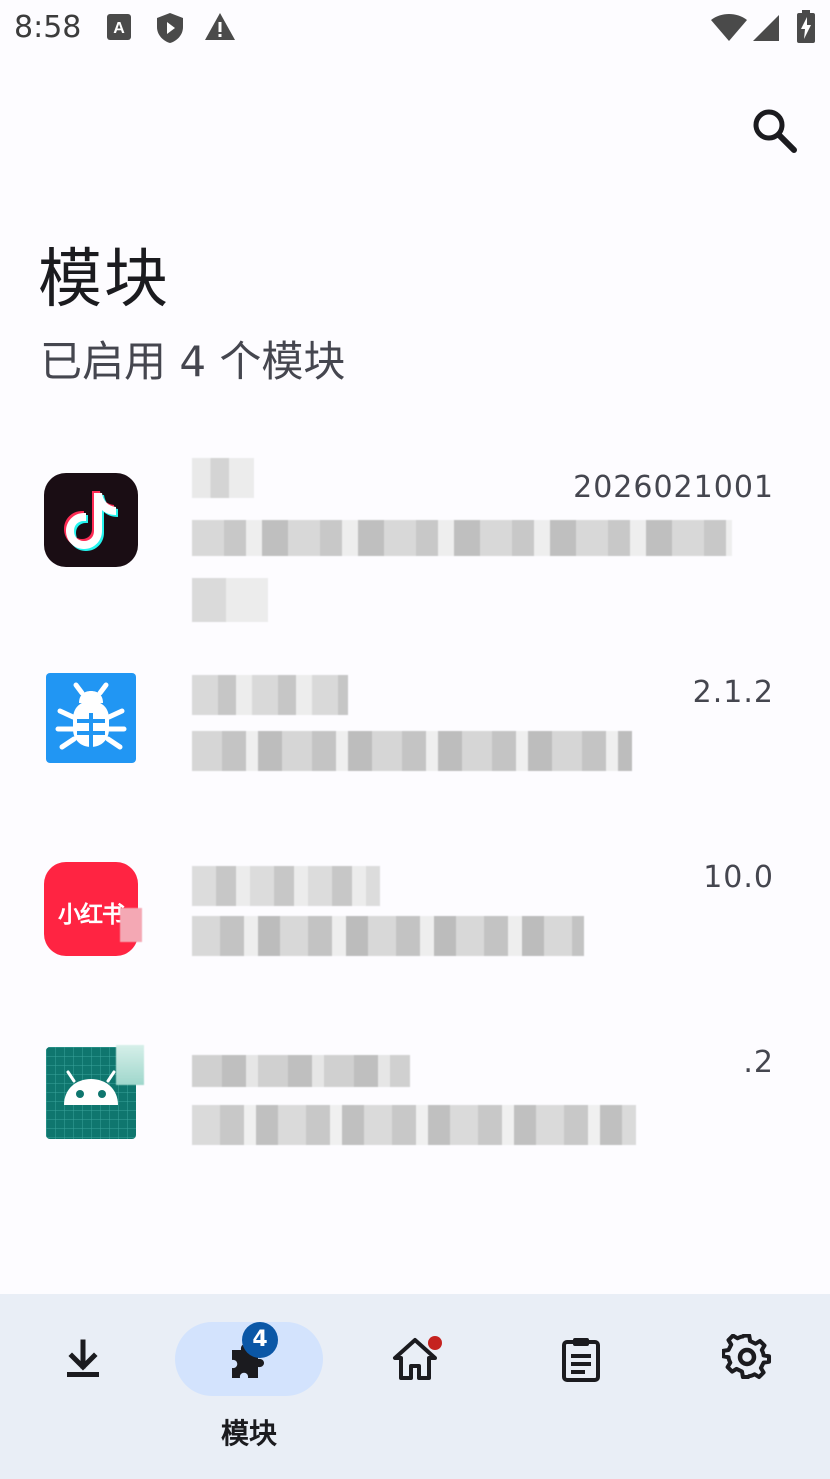 The image size is (830, 1479). Describe the element at coordinates (581, 1360) in the screenshot. I see `clipboard-icon` at that location.